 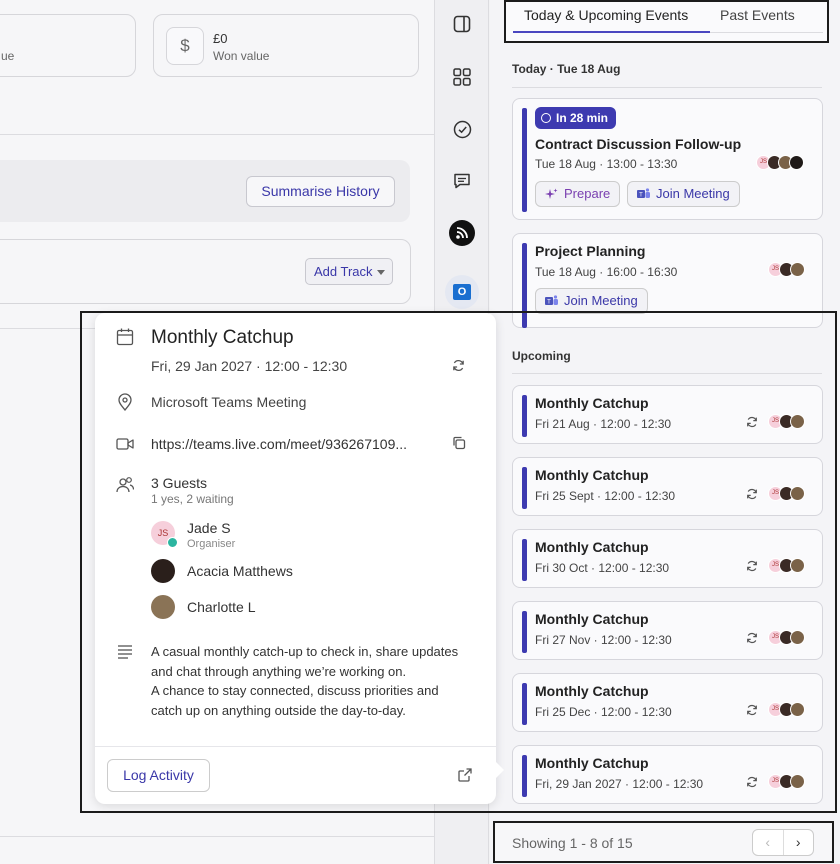 What do you see at coordinates (158, 775) in the screenshot?
I see `log-activity-button: Log Activity` at bounding box center [158, 775].